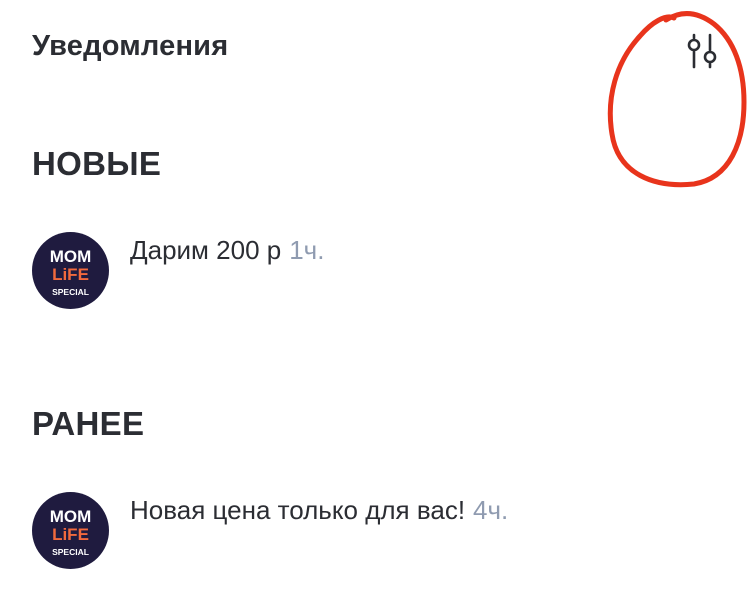 The image size is (748, 600). What do you see at coordinates (97, 163) in the screenshot?
I see `section-heading-new: НОВЫЕ` at bounding box center [97, 163].